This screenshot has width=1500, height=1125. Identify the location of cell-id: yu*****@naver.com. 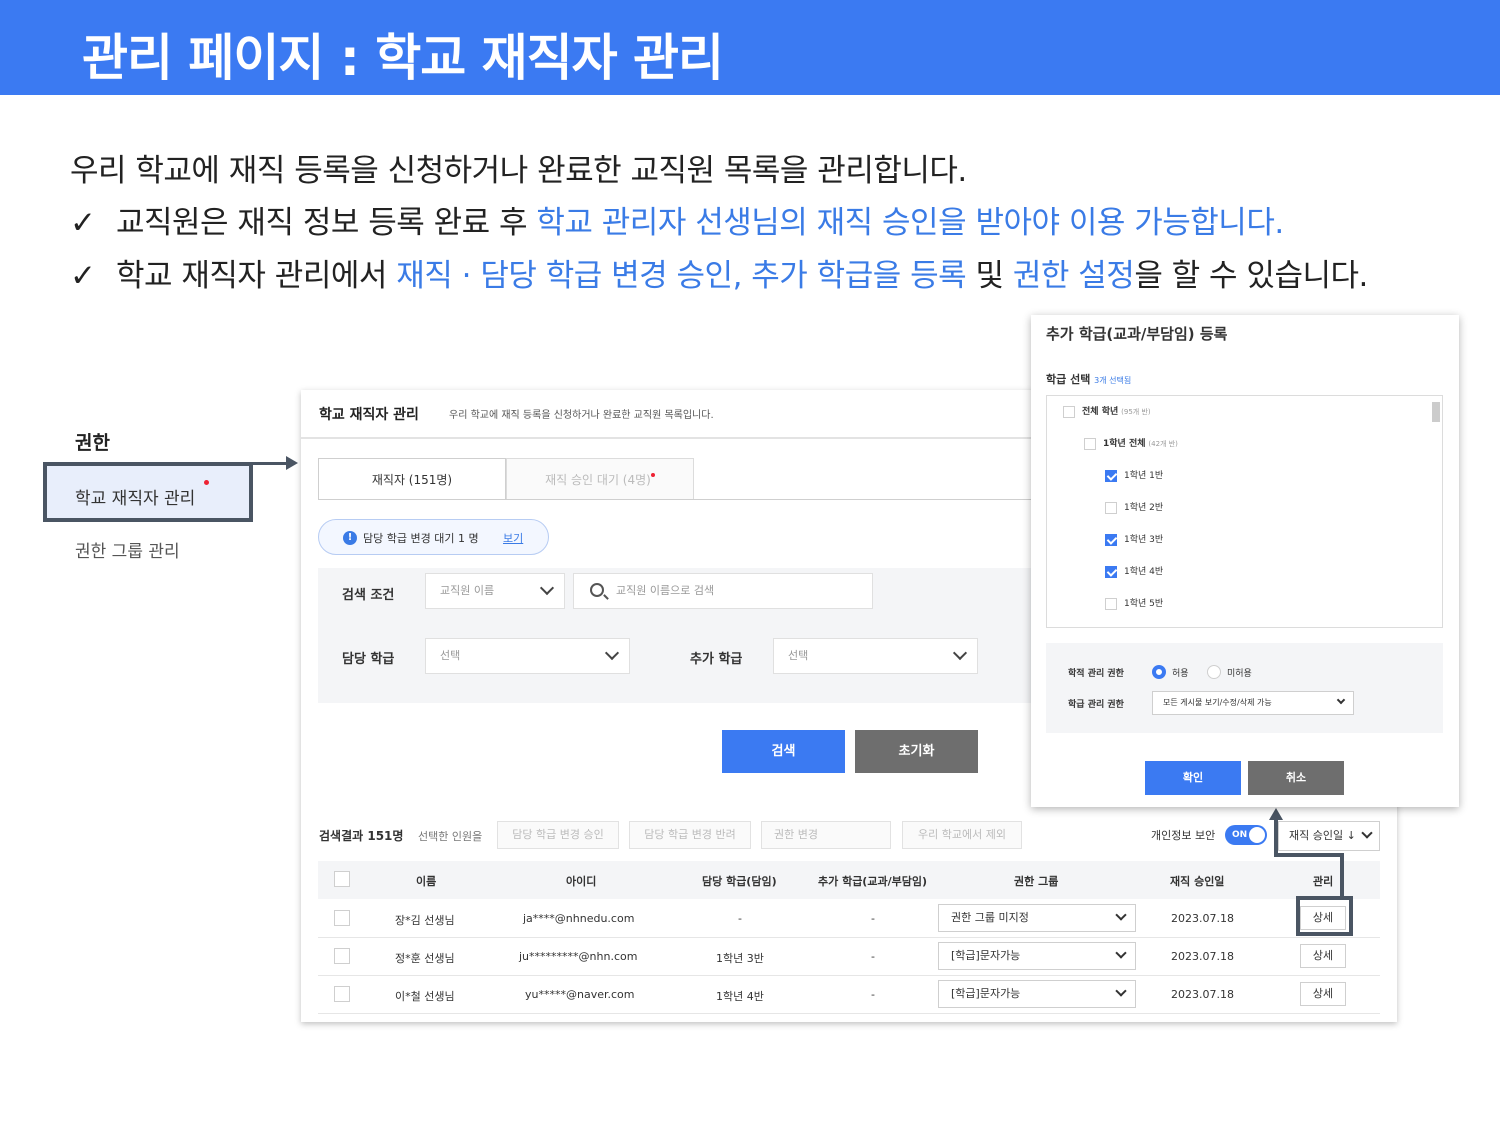
(580, 994).